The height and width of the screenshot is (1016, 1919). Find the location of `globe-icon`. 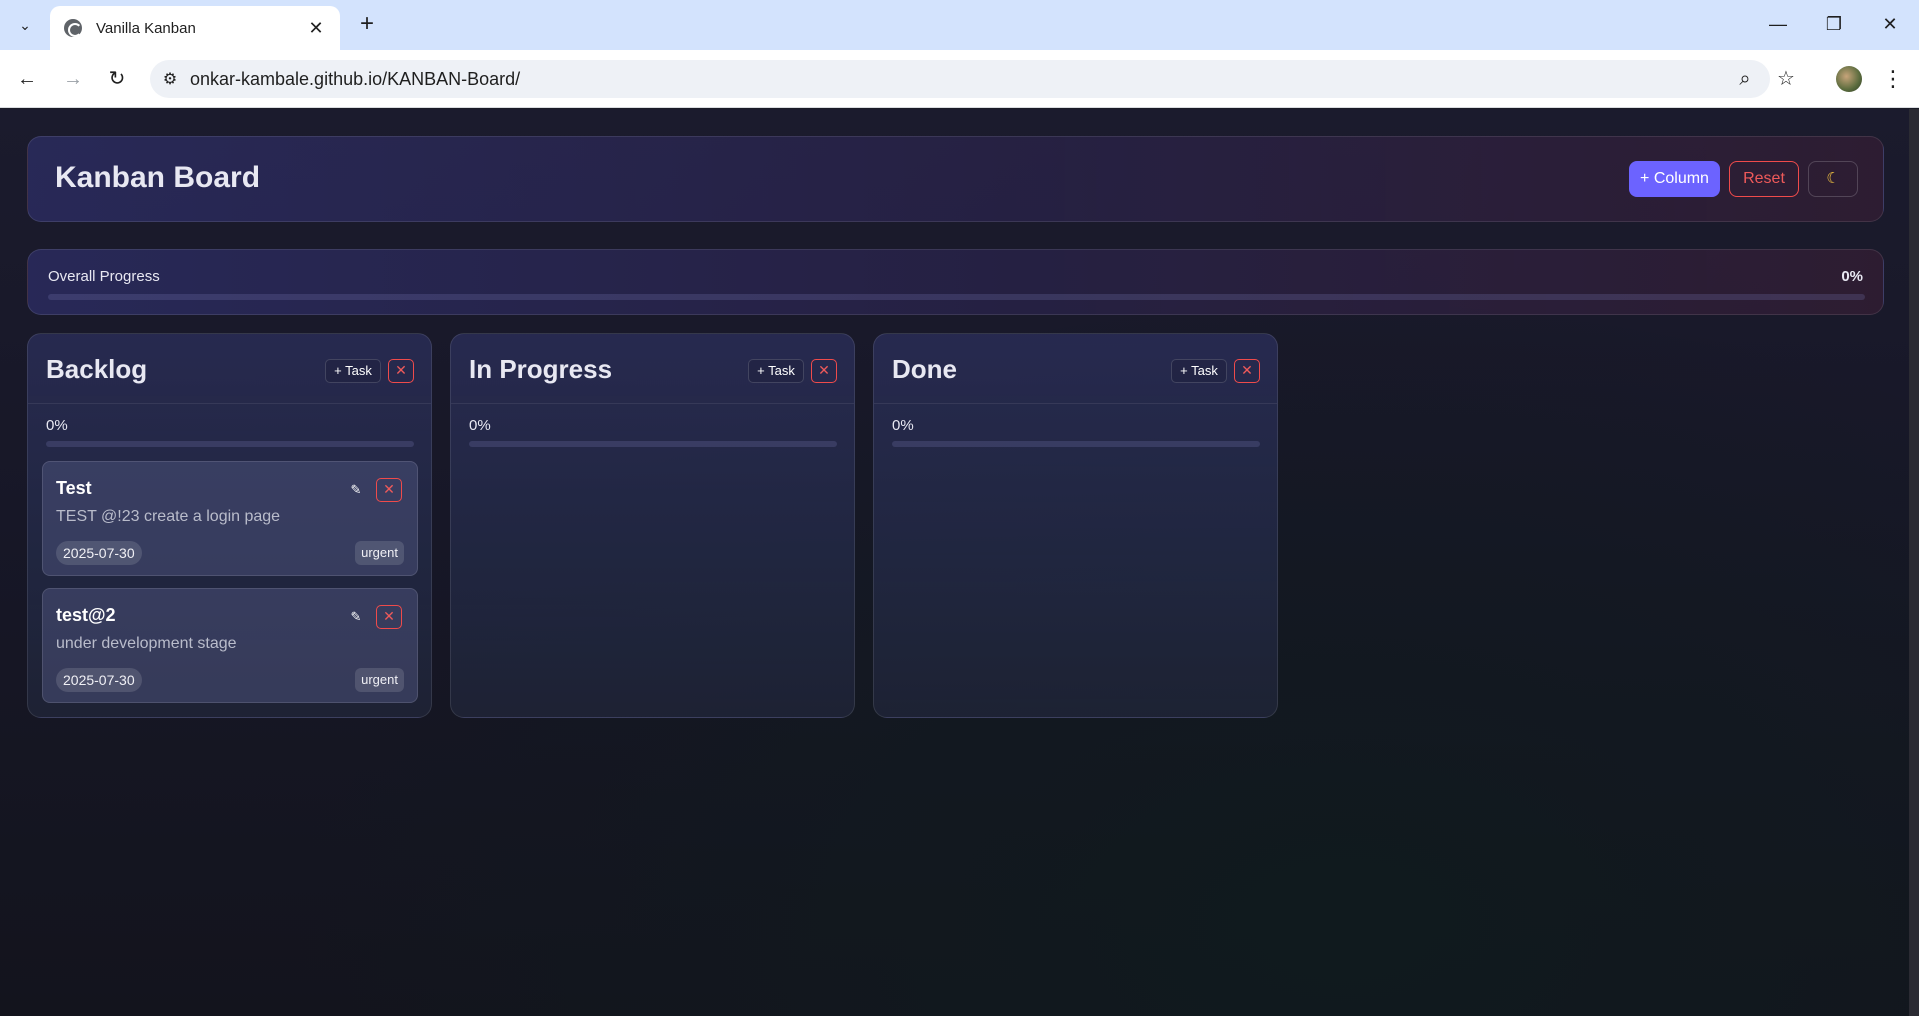

globe-icon is located at coordinates (73, 28).